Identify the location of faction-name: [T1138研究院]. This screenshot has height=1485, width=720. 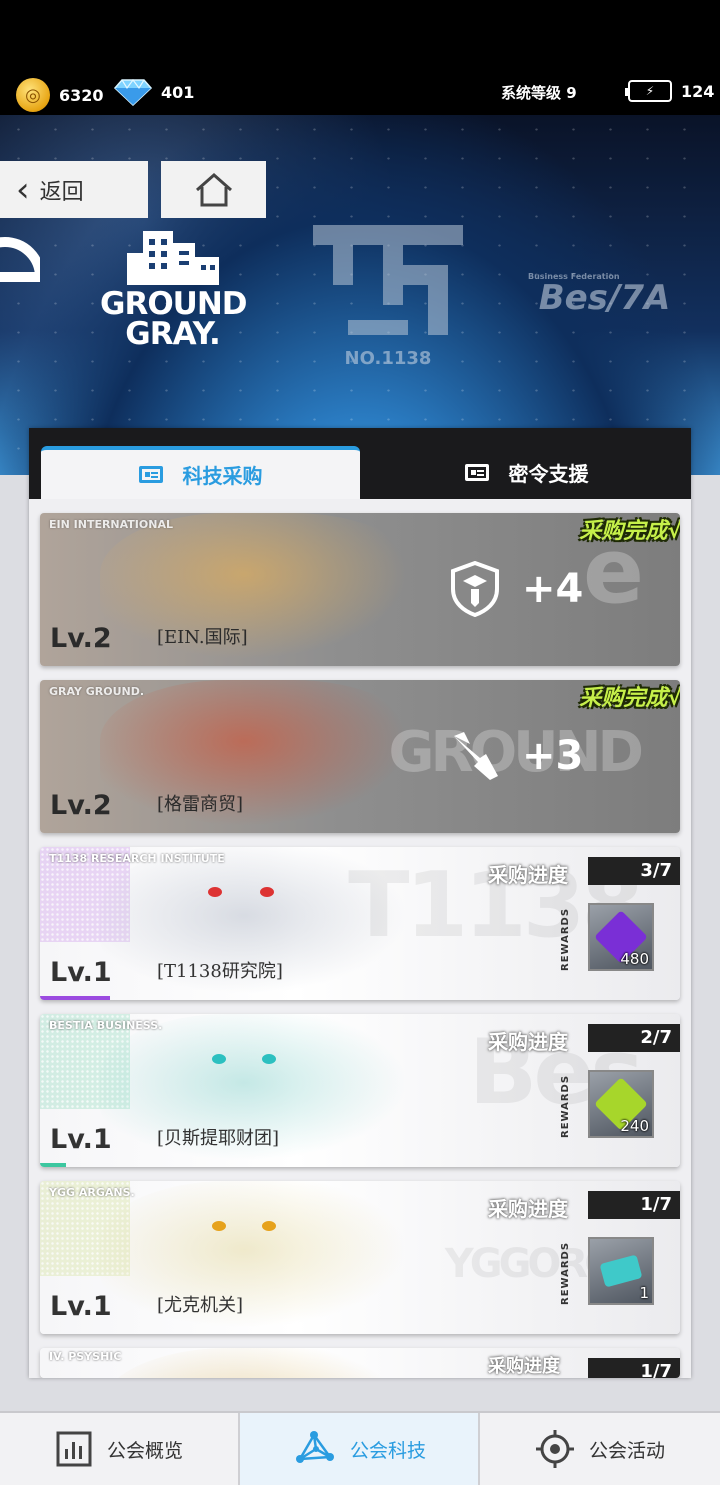
(220, 971).